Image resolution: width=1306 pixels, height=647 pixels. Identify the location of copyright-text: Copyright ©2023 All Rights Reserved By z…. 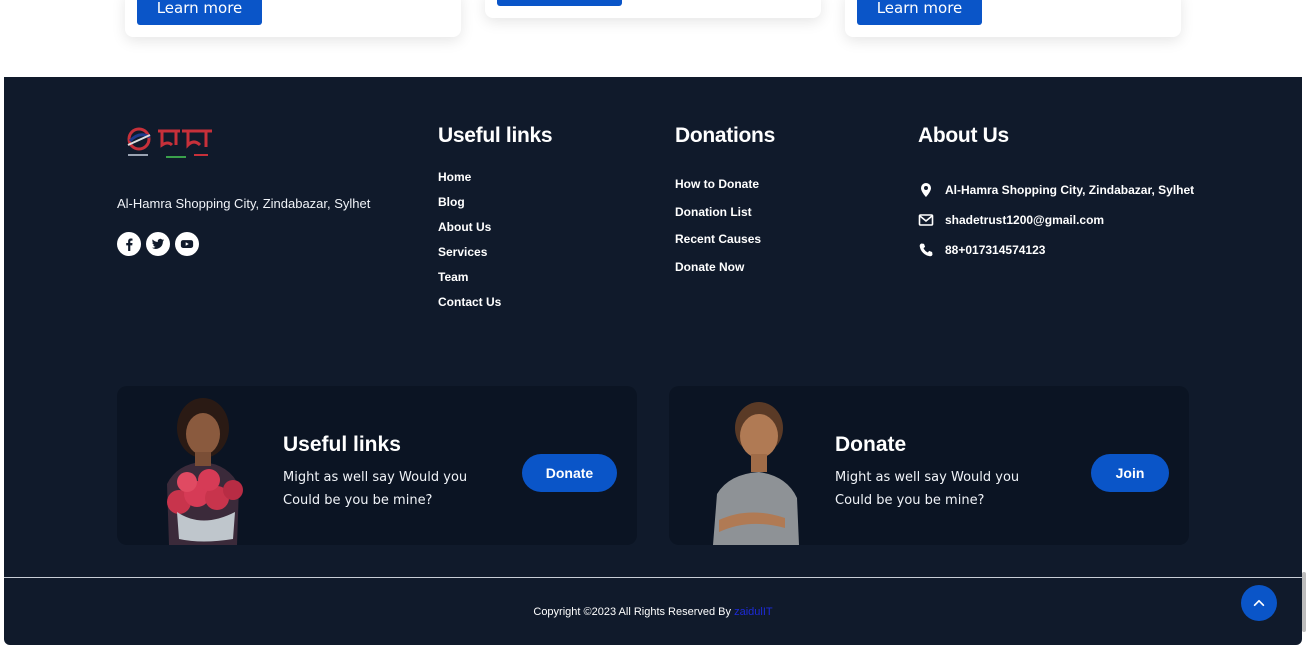
(653, 612).